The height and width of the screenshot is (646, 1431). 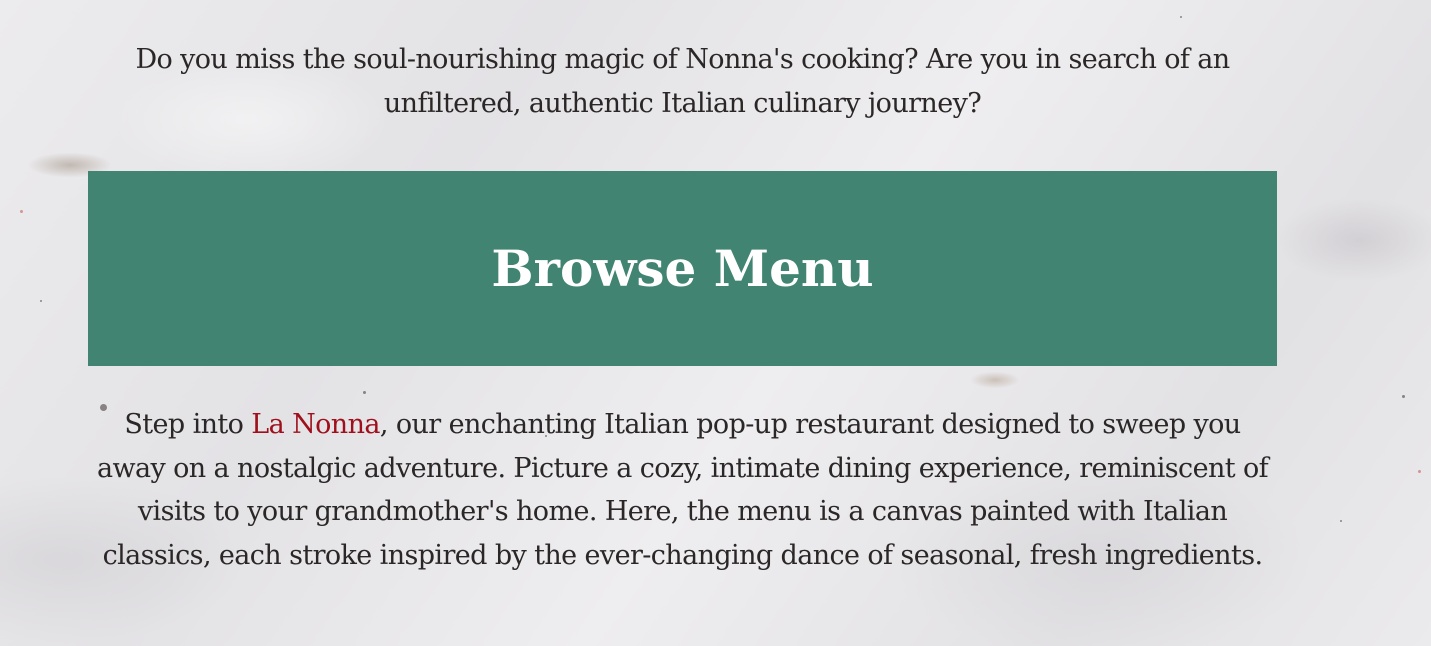 I want to click on story-prefix: Step into, so click(x=188, y=424).